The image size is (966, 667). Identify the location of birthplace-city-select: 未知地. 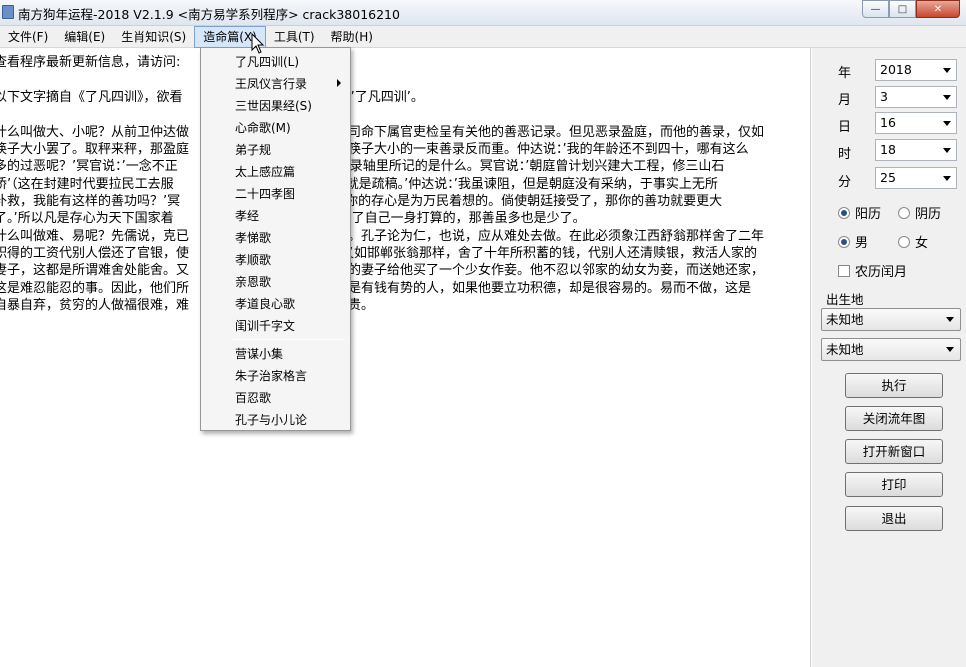
(891, 349).